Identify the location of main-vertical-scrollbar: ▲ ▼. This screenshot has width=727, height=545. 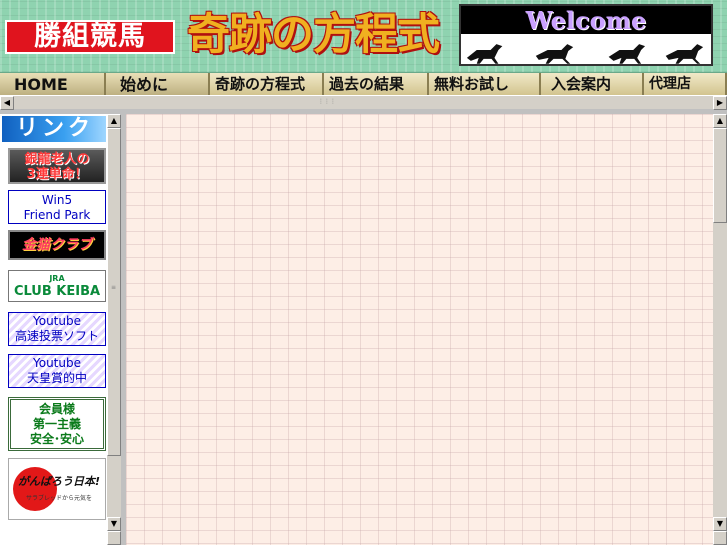
(720, 329).